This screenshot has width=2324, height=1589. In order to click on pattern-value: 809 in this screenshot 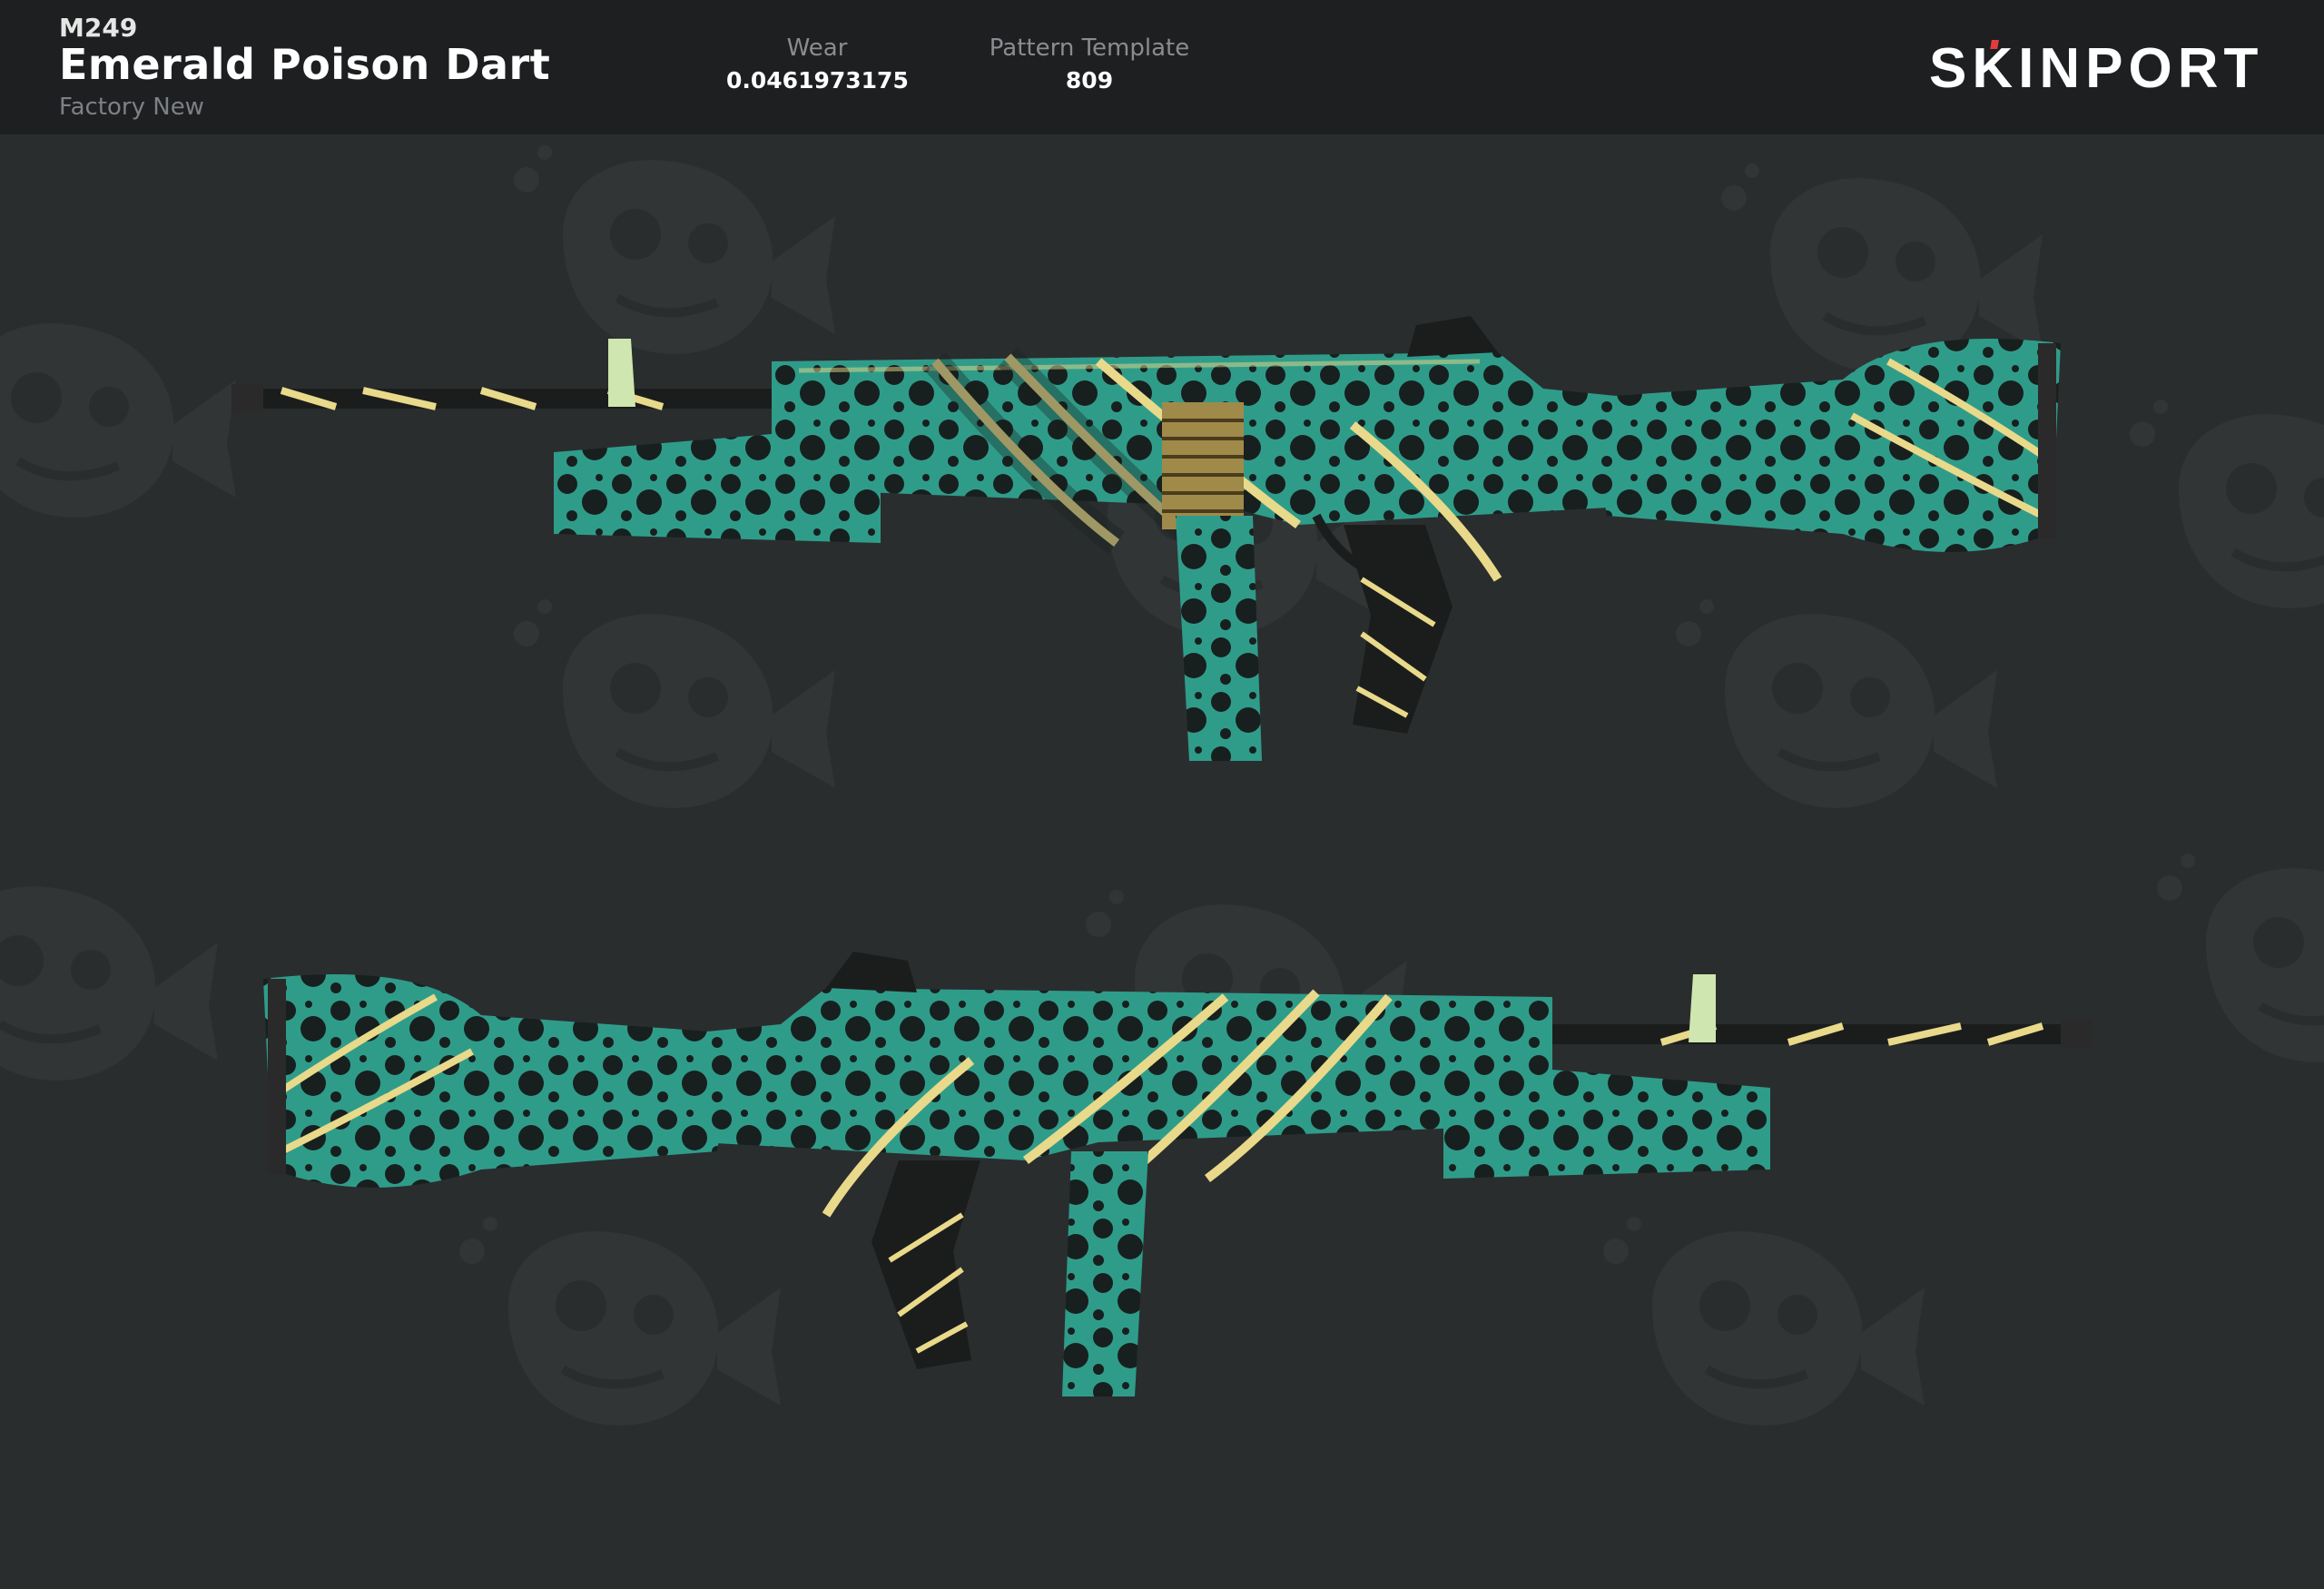, I will do `click(1089, 80)`.